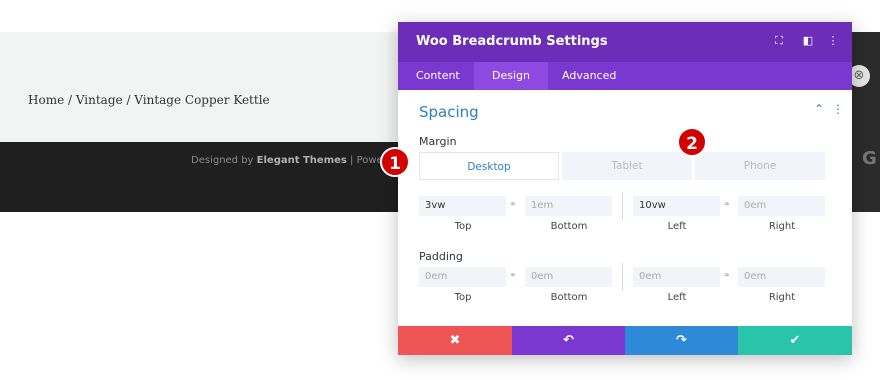  What do you see at coordinates (395, 162) in the screenshot?
I see `annotation-badge-1: 1` at bounding box center [395, 162].